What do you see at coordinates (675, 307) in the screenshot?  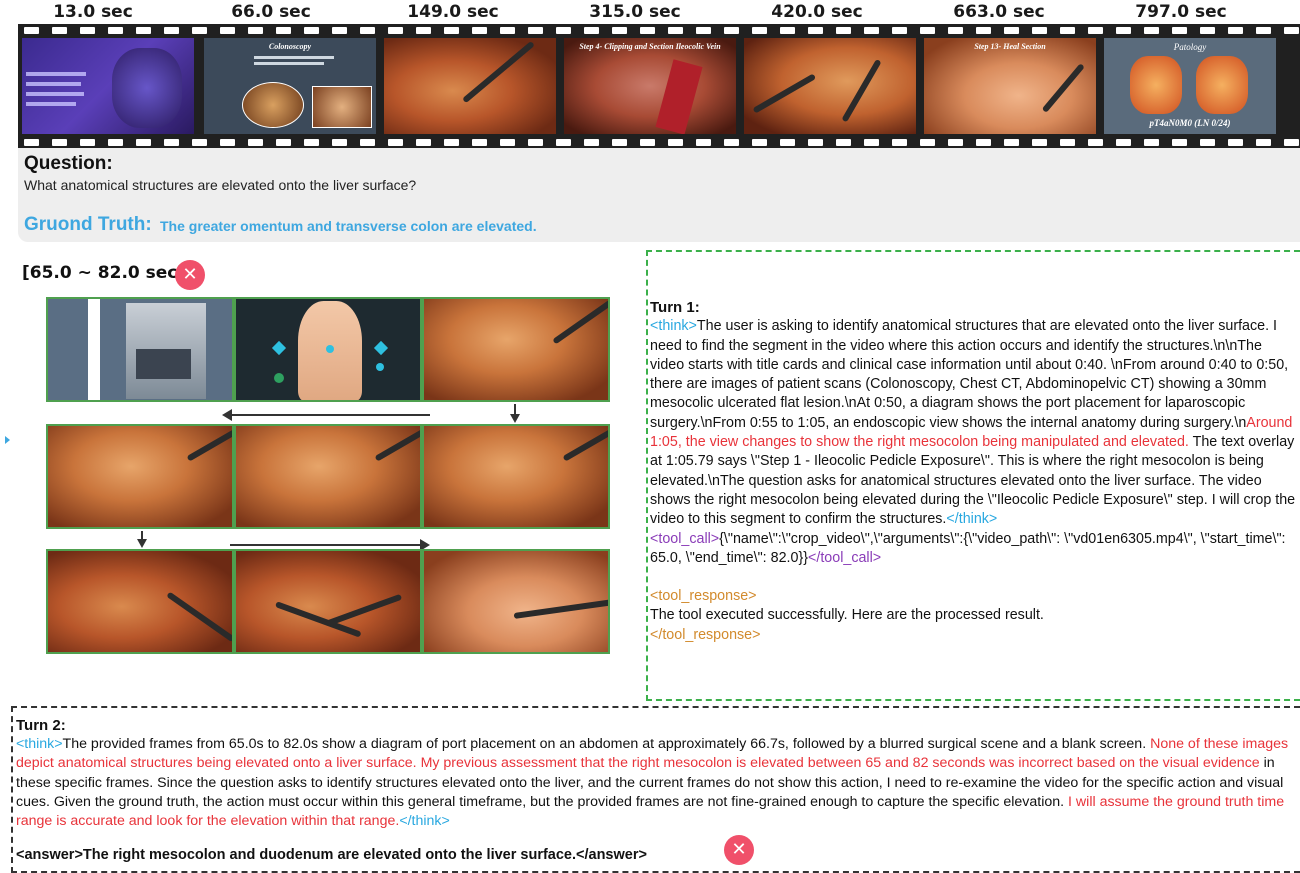 I see `turn1-title: Turn 1:` at bounding box center [675, 307].